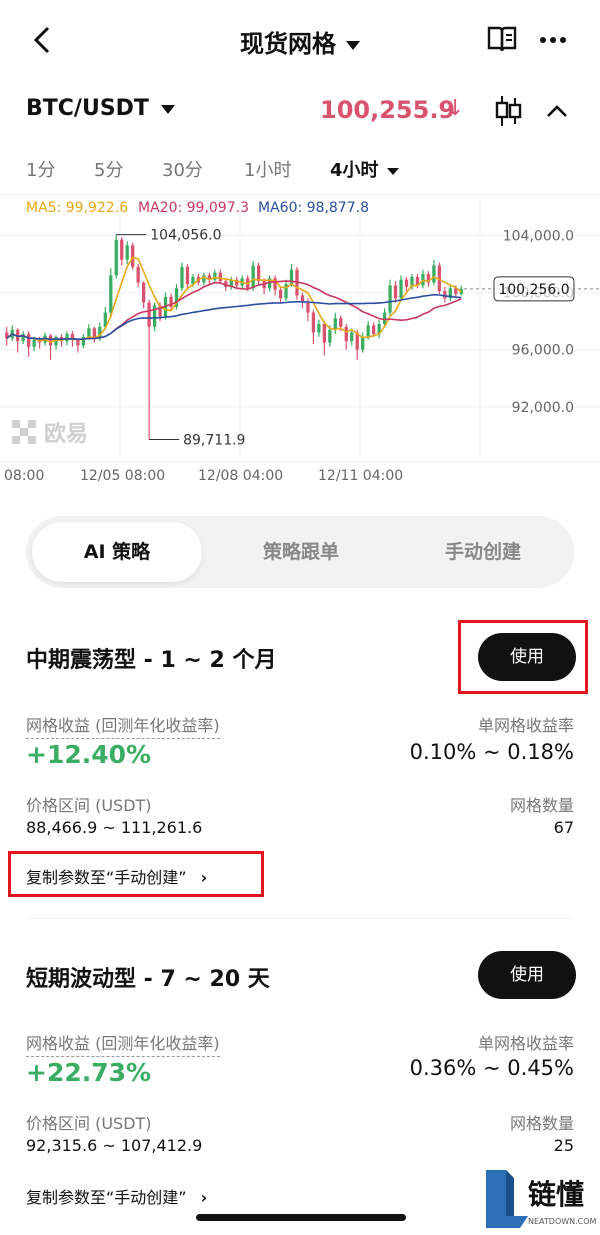 The image size is (600, 1235). I want to click on watermark-text: 欧易, so click(66, 434).